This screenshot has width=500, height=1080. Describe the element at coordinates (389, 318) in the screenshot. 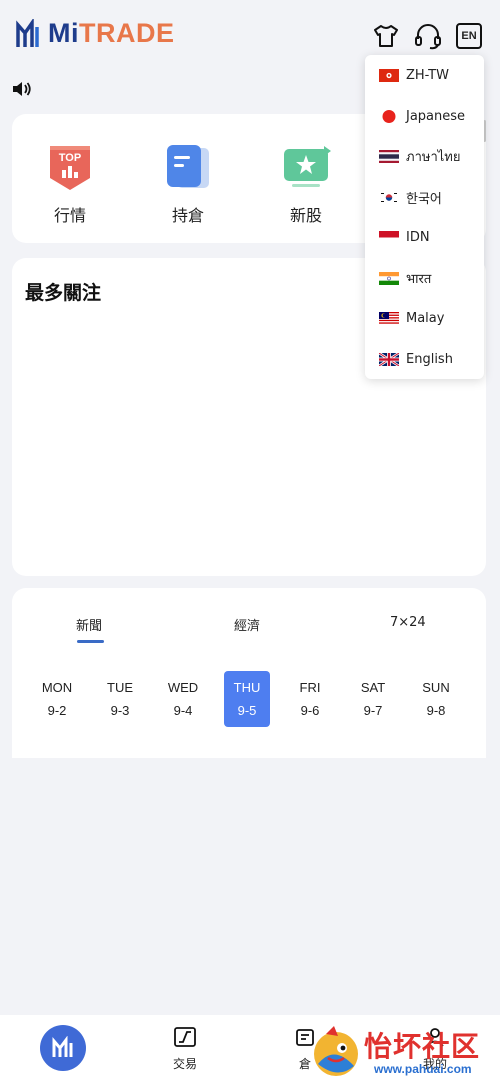

I see `malaysia-flag-icon` at that location.